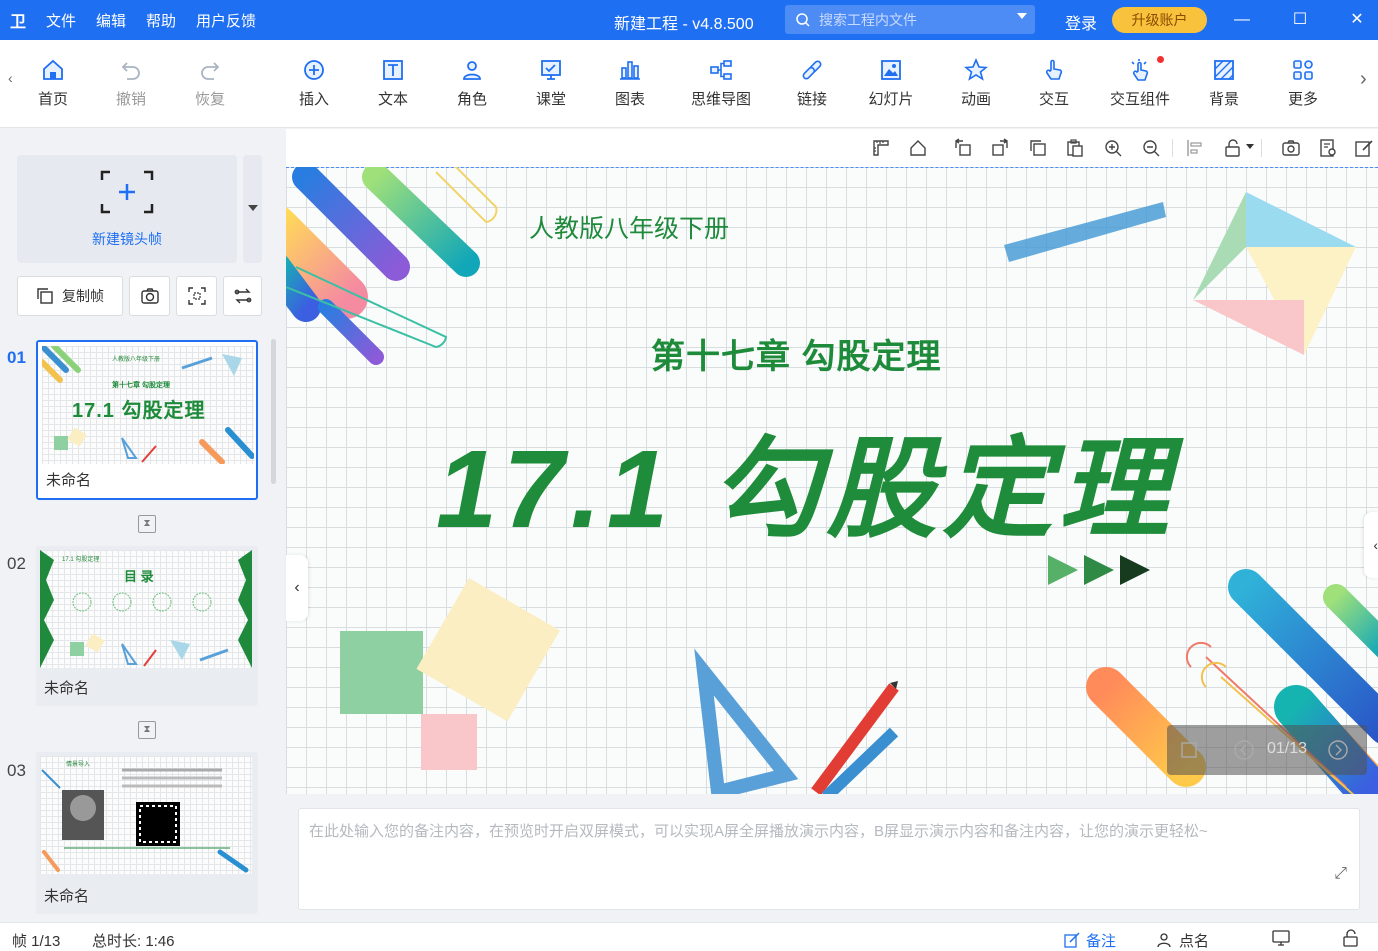 Image resolution: width=1378 pixels, height=951 pixels. I want to click on minimize-button: —, so click(1242, 20).